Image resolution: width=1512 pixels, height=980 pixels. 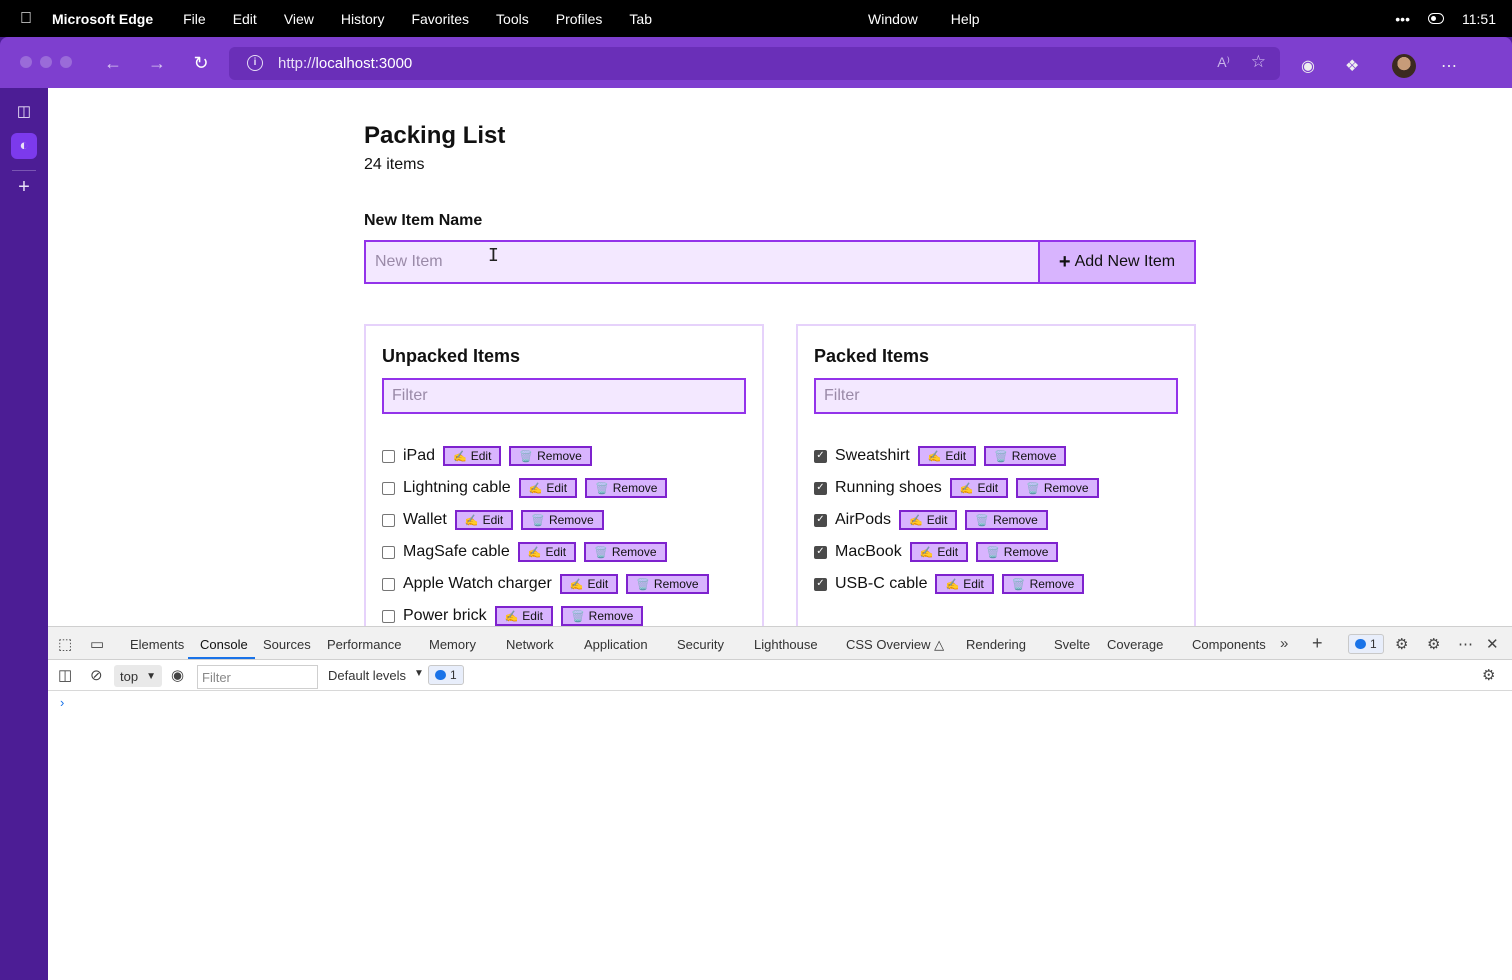 What do you see at coordinates (224, 644) in the screenshot?
I see `tab-console: Console` at bounding box center [224, 644].